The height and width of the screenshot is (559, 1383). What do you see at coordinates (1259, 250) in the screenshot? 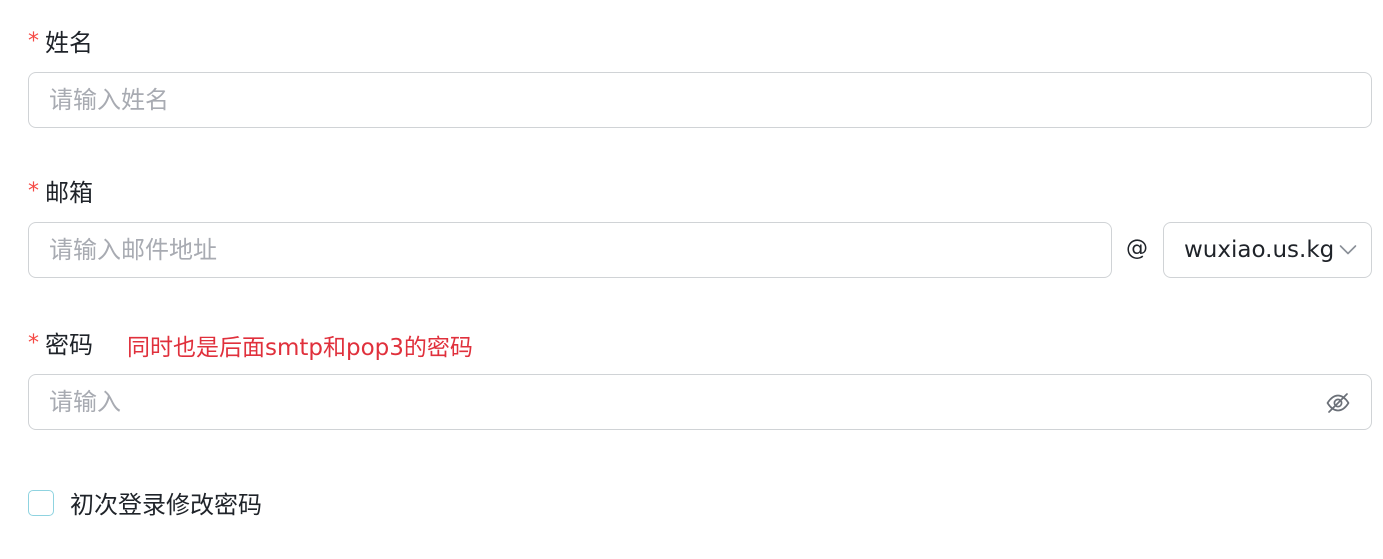
I see `domain-select-value: wuxiao.us.kg` at bounding box center [1259, 250].